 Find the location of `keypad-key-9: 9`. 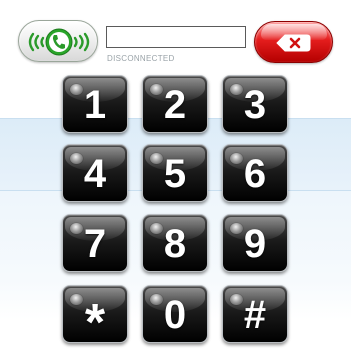

keypad-key-9: 9 is located at coordinates (255, 243).